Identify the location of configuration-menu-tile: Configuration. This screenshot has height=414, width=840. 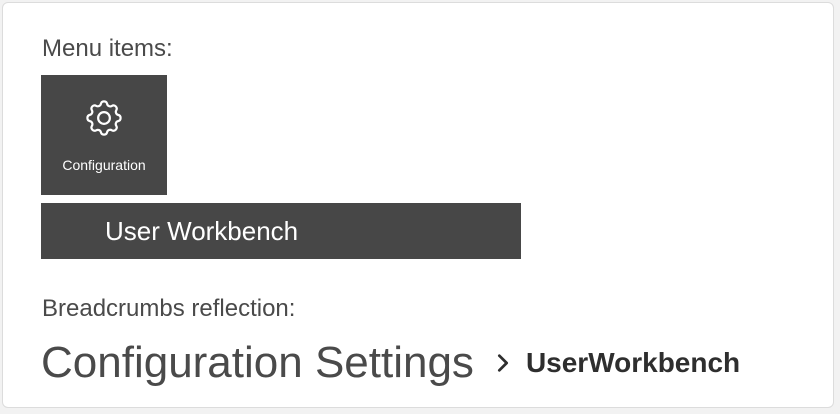
(104, 135).